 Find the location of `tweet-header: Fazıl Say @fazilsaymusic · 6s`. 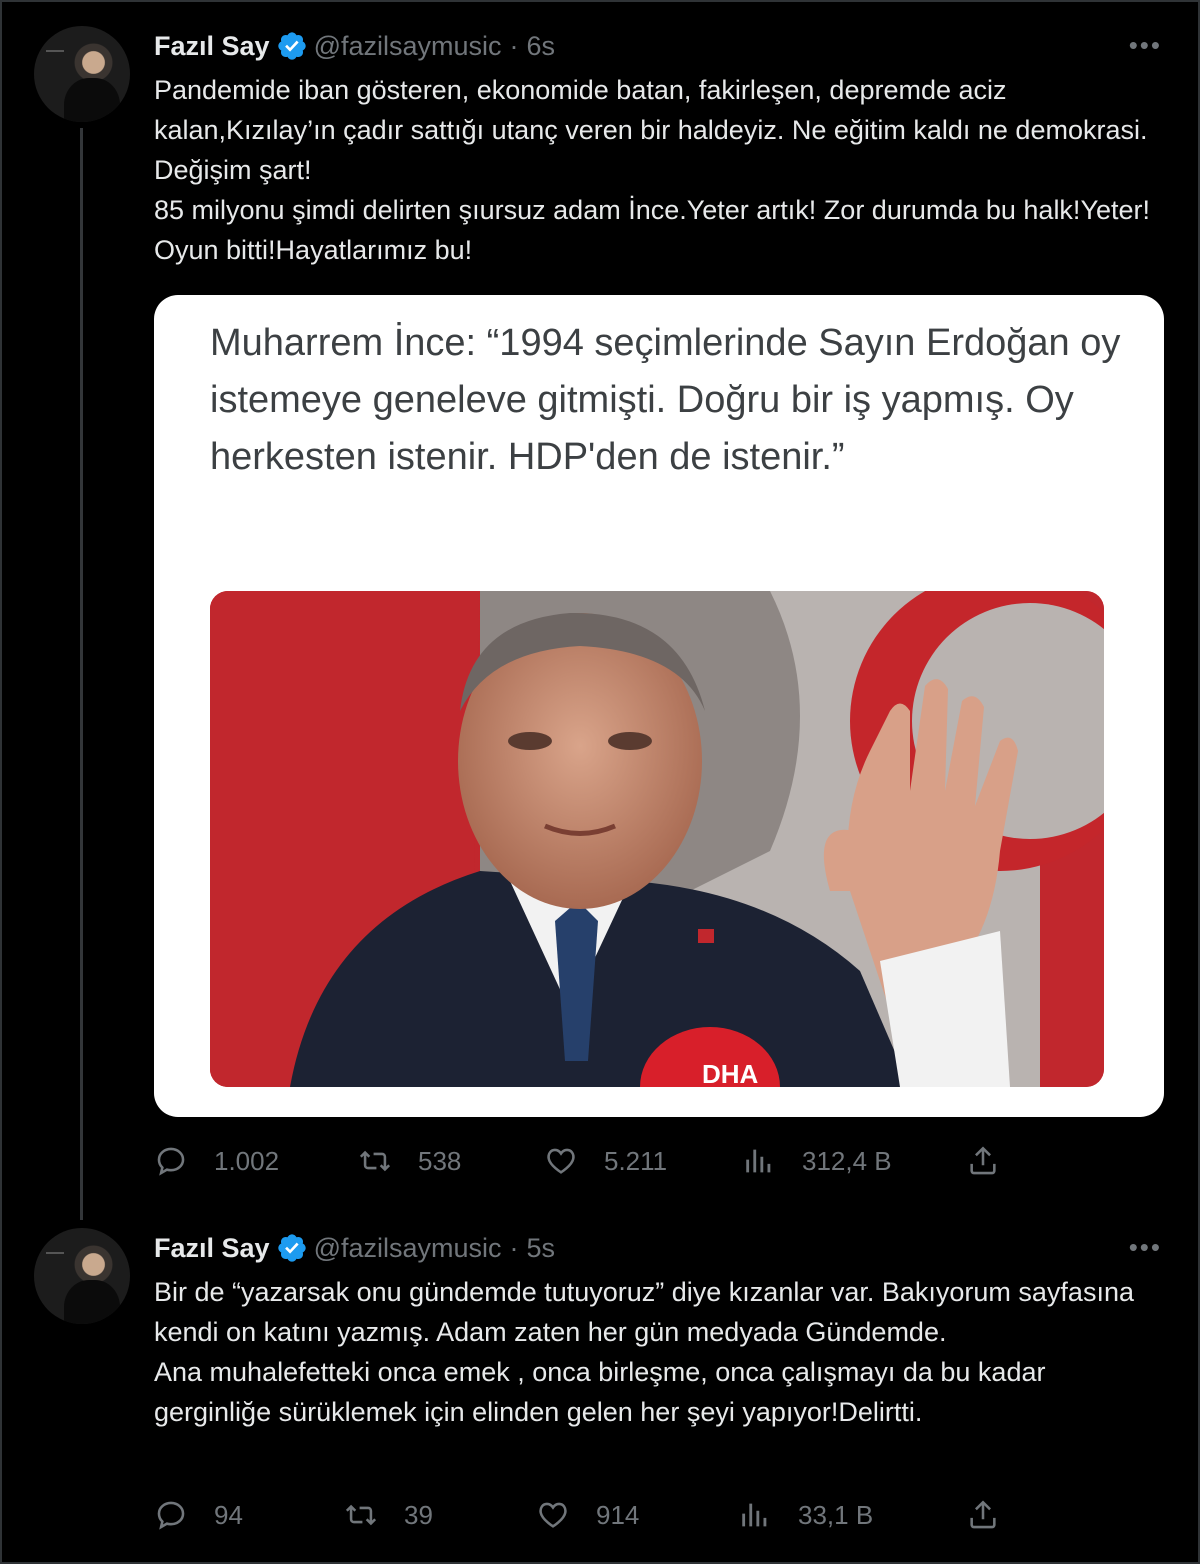

tweet-header: Fazıl Say @fazilsaymusic · 6s is located at coordinates (354, 46).